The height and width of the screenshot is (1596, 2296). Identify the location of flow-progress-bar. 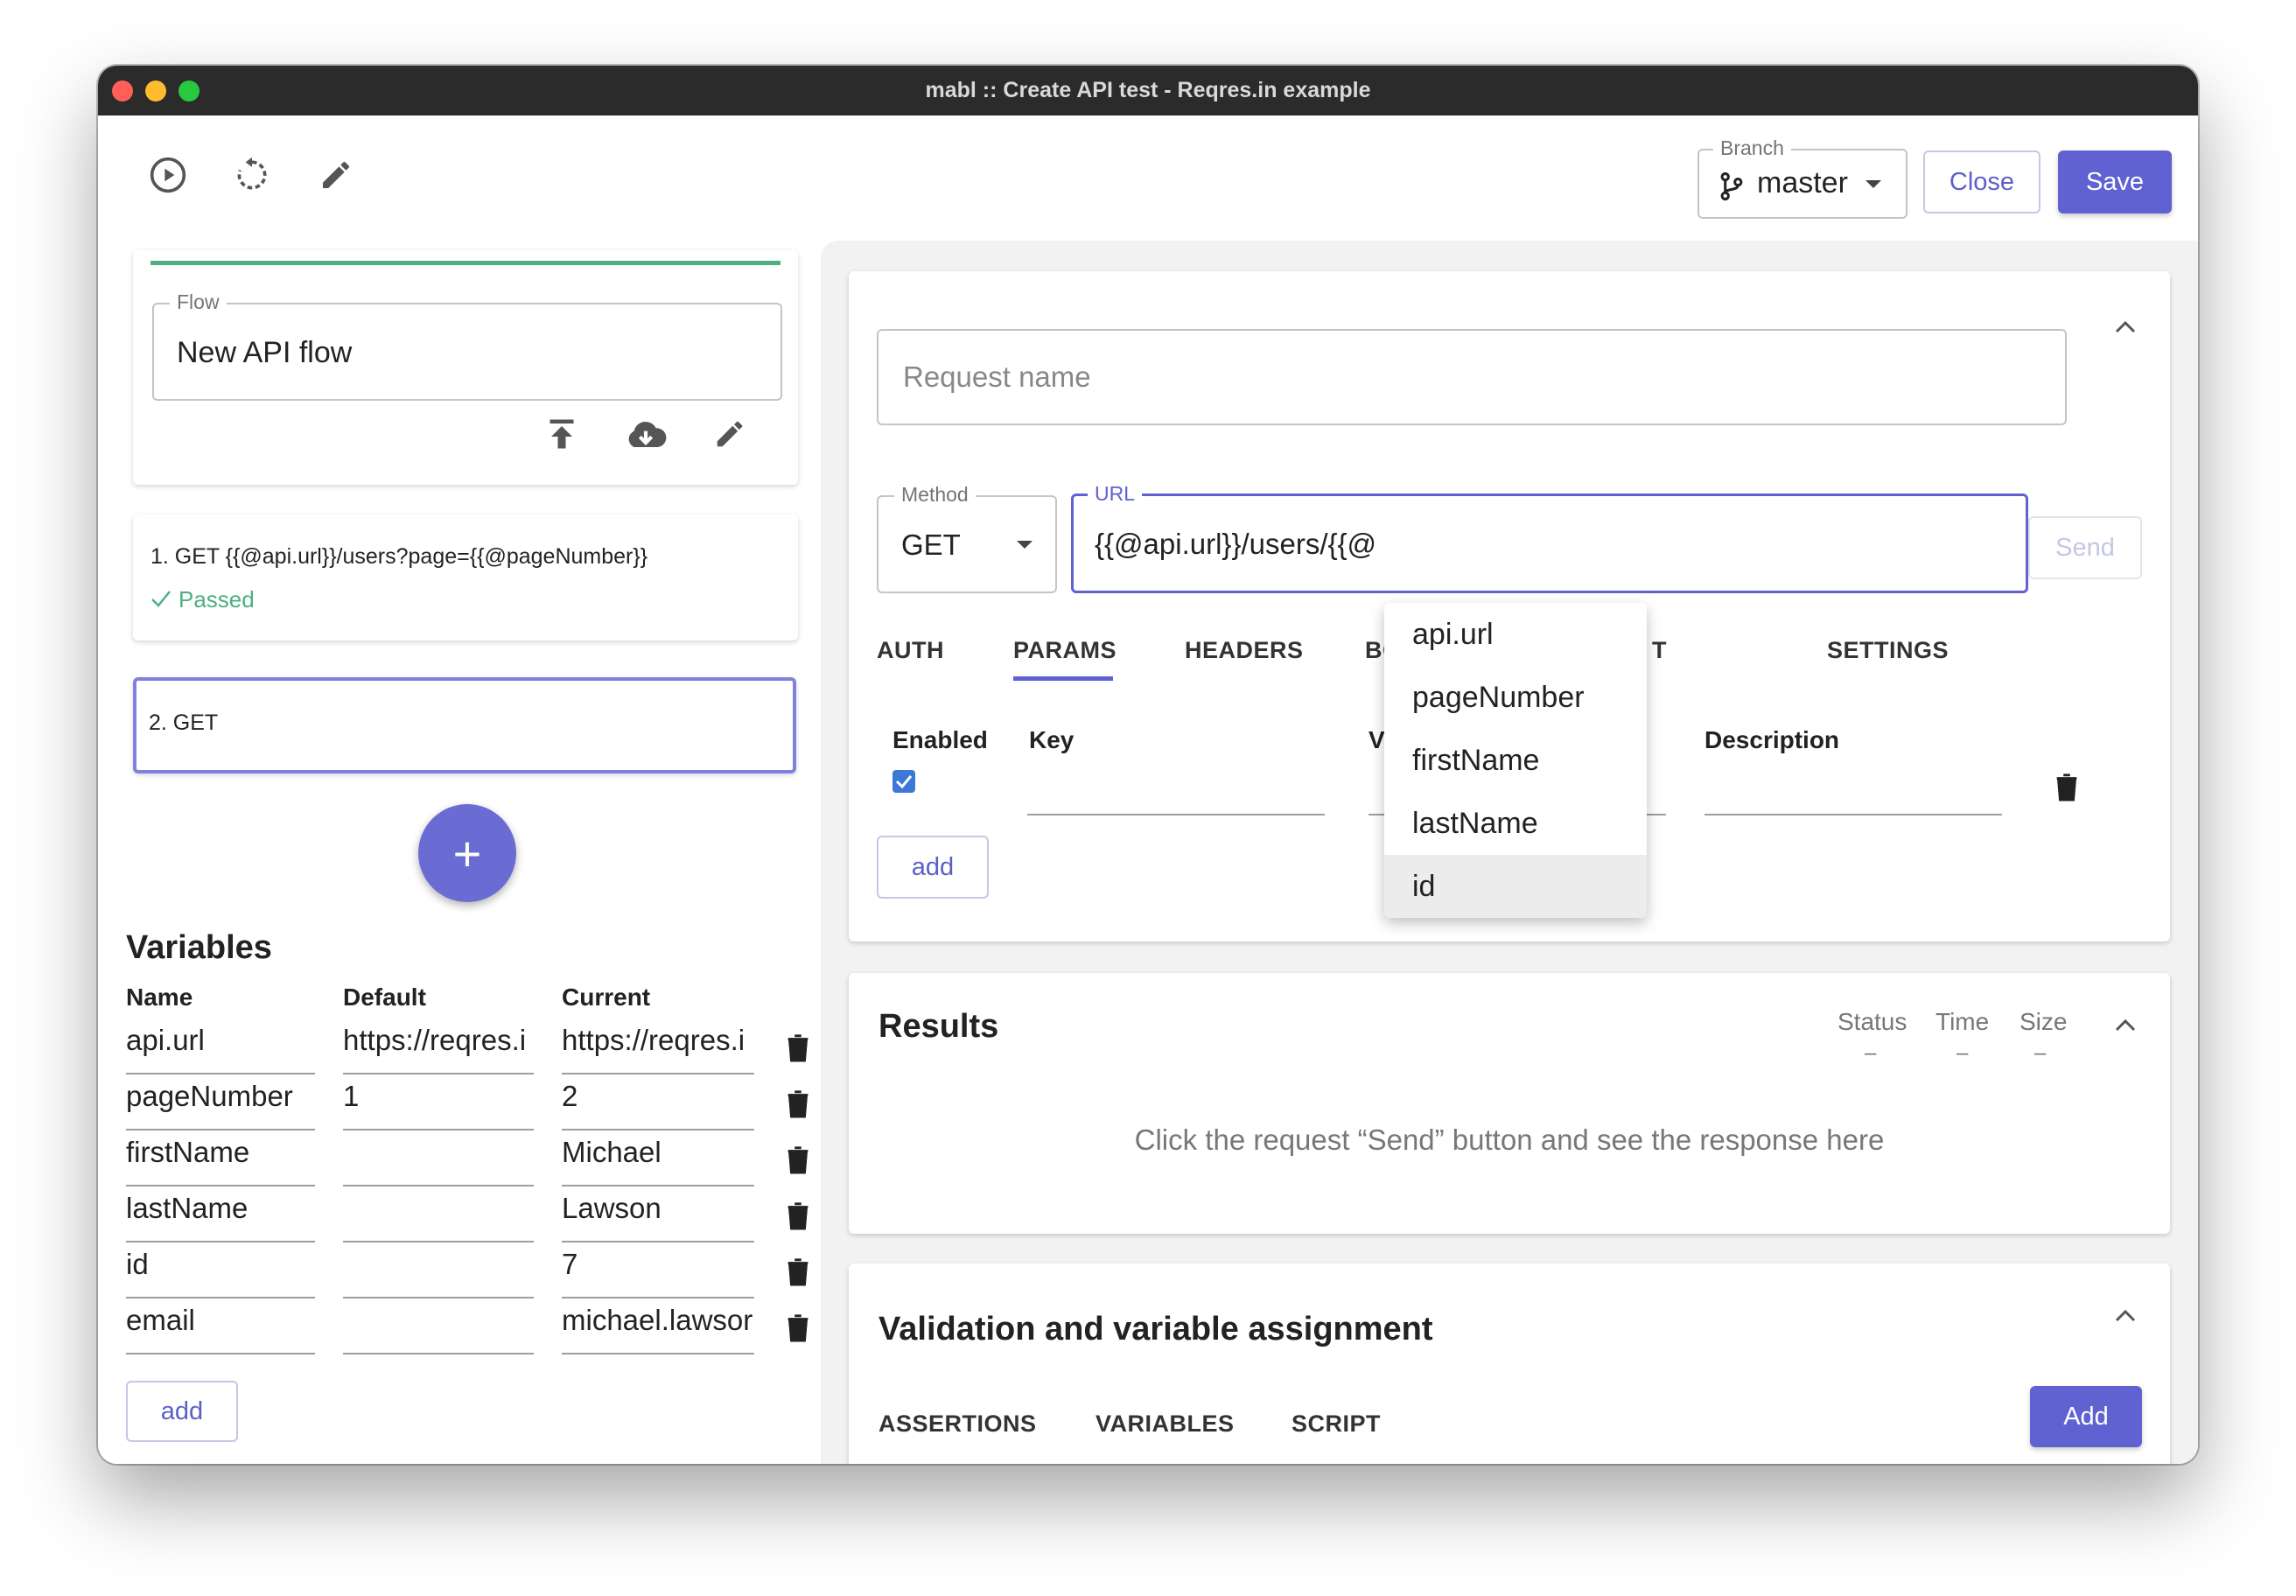
(465, 263).